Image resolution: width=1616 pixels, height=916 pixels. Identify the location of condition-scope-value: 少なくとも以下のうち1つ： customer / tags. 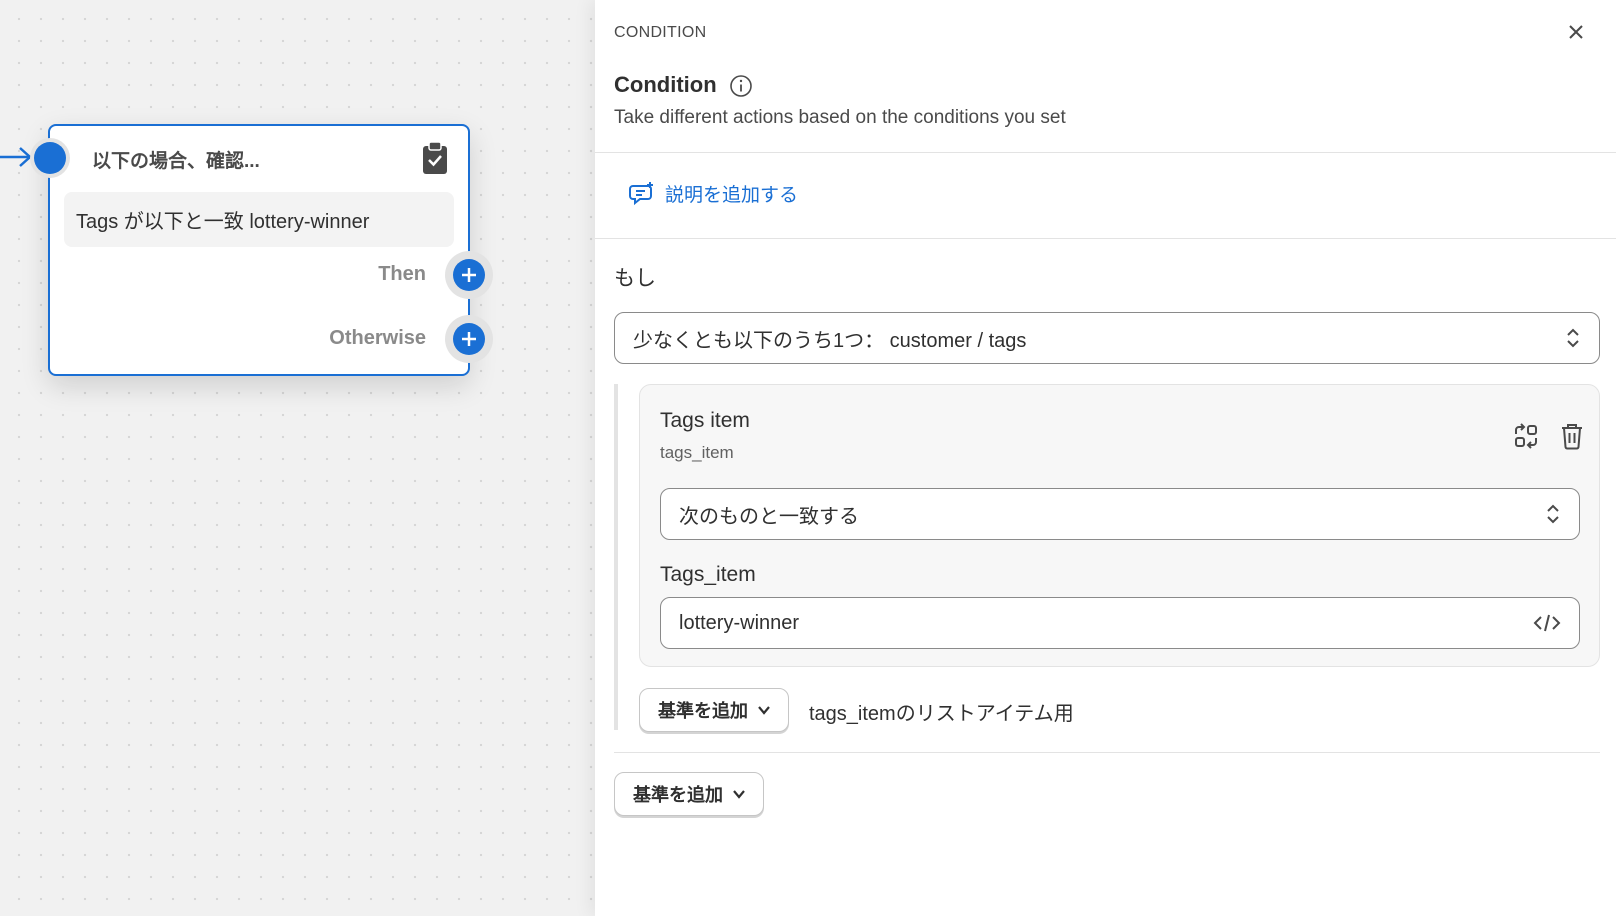
(830, 340).